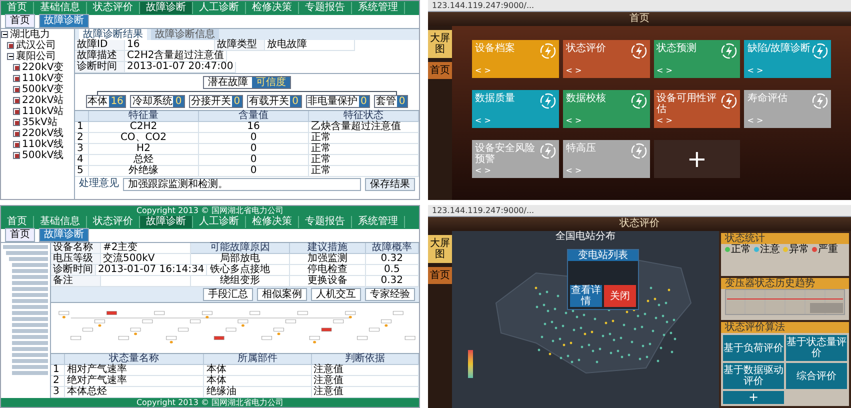 The height and width of the screenshot is (408, 851). What do you see at coordinates (100, 67) in the screenshot?
I see `field-label: 诊断时间` at bounding box center [100, 67].